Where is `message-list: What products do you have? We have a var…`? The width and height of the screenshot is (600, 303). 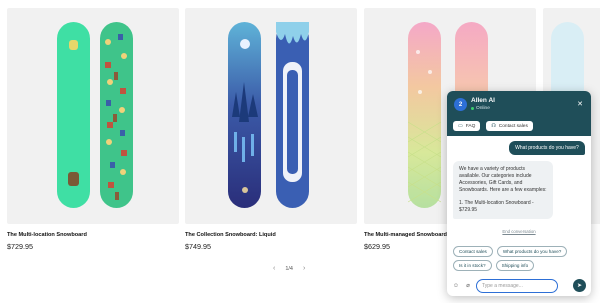
message-list: What products do you have? We have a var… is located at coordinates (519, 186).